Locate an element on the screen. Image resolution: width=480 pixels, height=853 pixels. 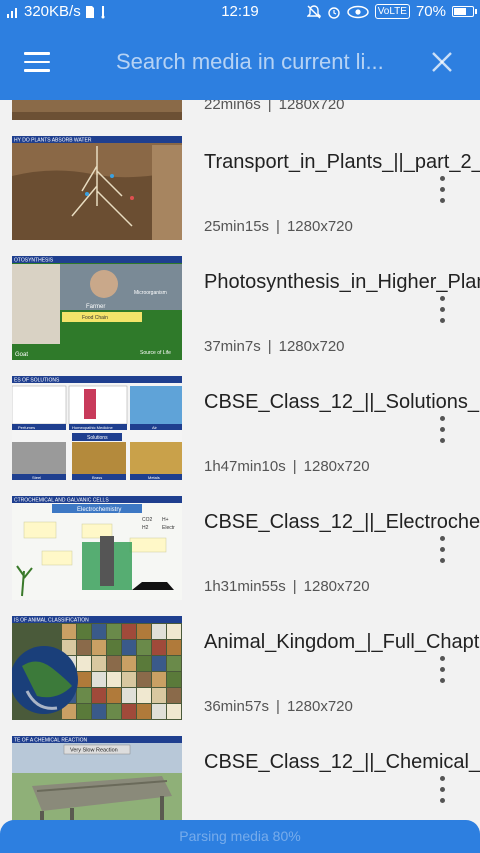
thumb-label: H+ is located at coordinates (165, 520).